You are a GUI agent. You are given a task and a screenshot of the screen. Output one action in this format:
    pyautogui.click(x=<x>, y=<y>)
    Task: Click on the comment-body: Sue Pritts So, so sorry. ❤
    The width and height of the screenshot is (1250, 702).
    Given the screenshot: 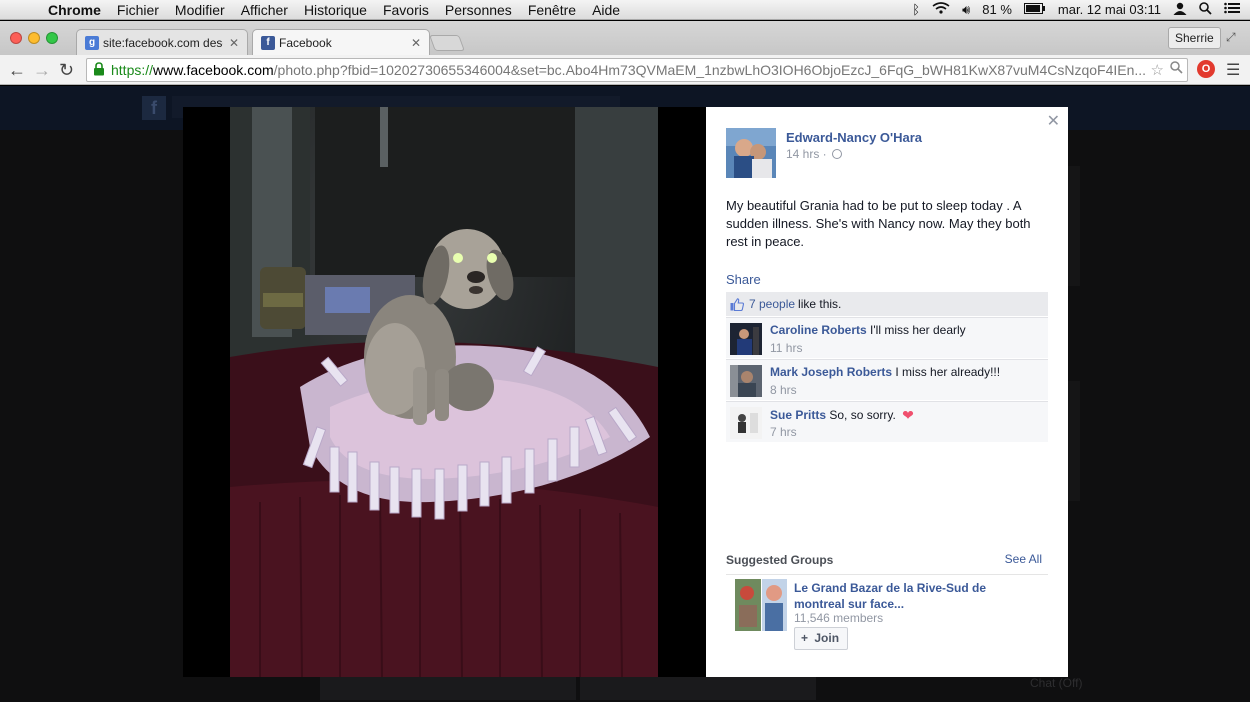 What is the action you would take?
    pyautogui.click(x=842, y=415)
    